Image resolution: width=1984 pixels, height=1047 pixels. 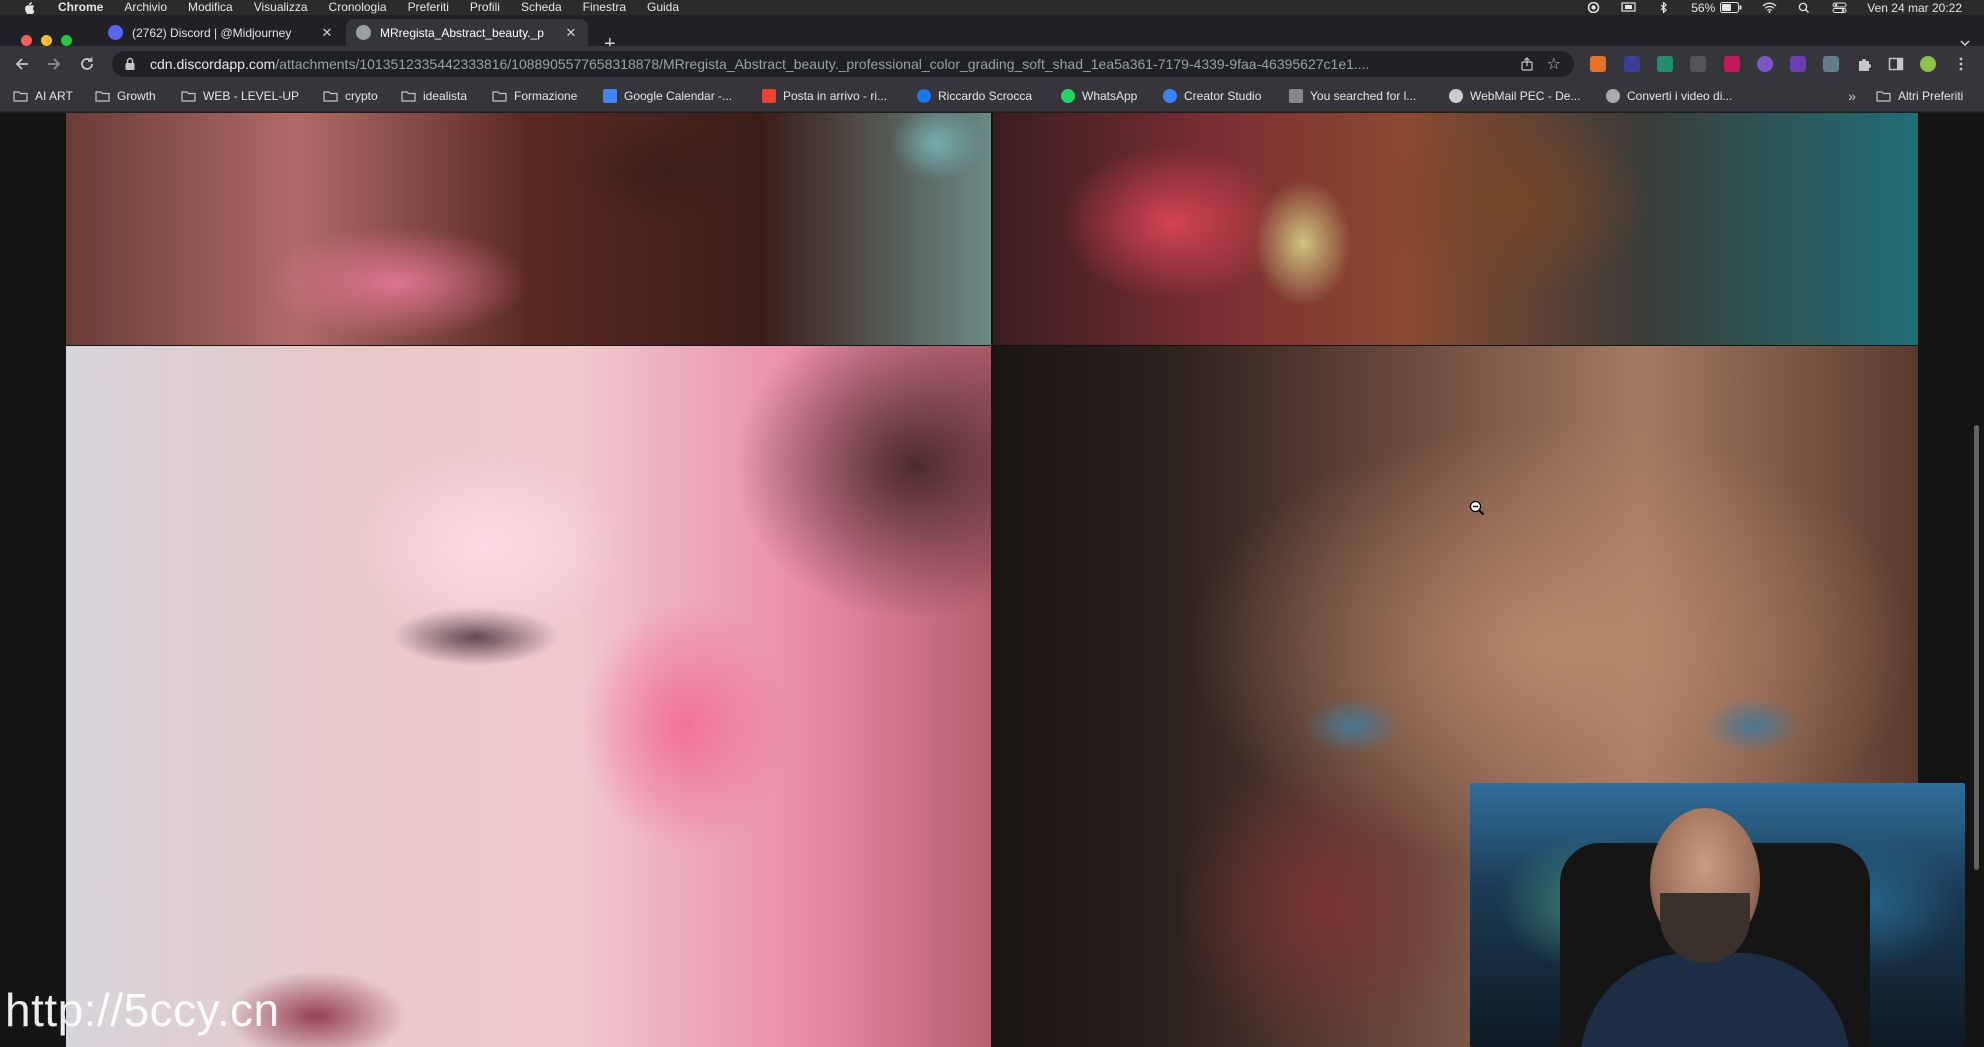 I want to click on bookmark-folder: Growth, so click(x=125, y=96).